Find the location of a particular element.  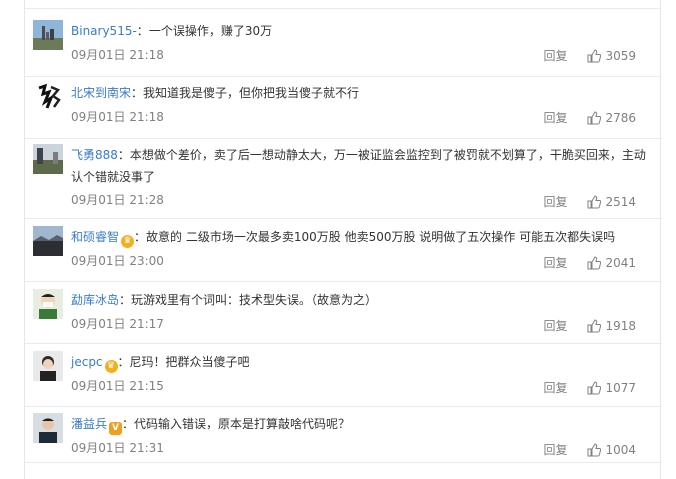

like-button: 1918 is located at coordinates (611, 326).